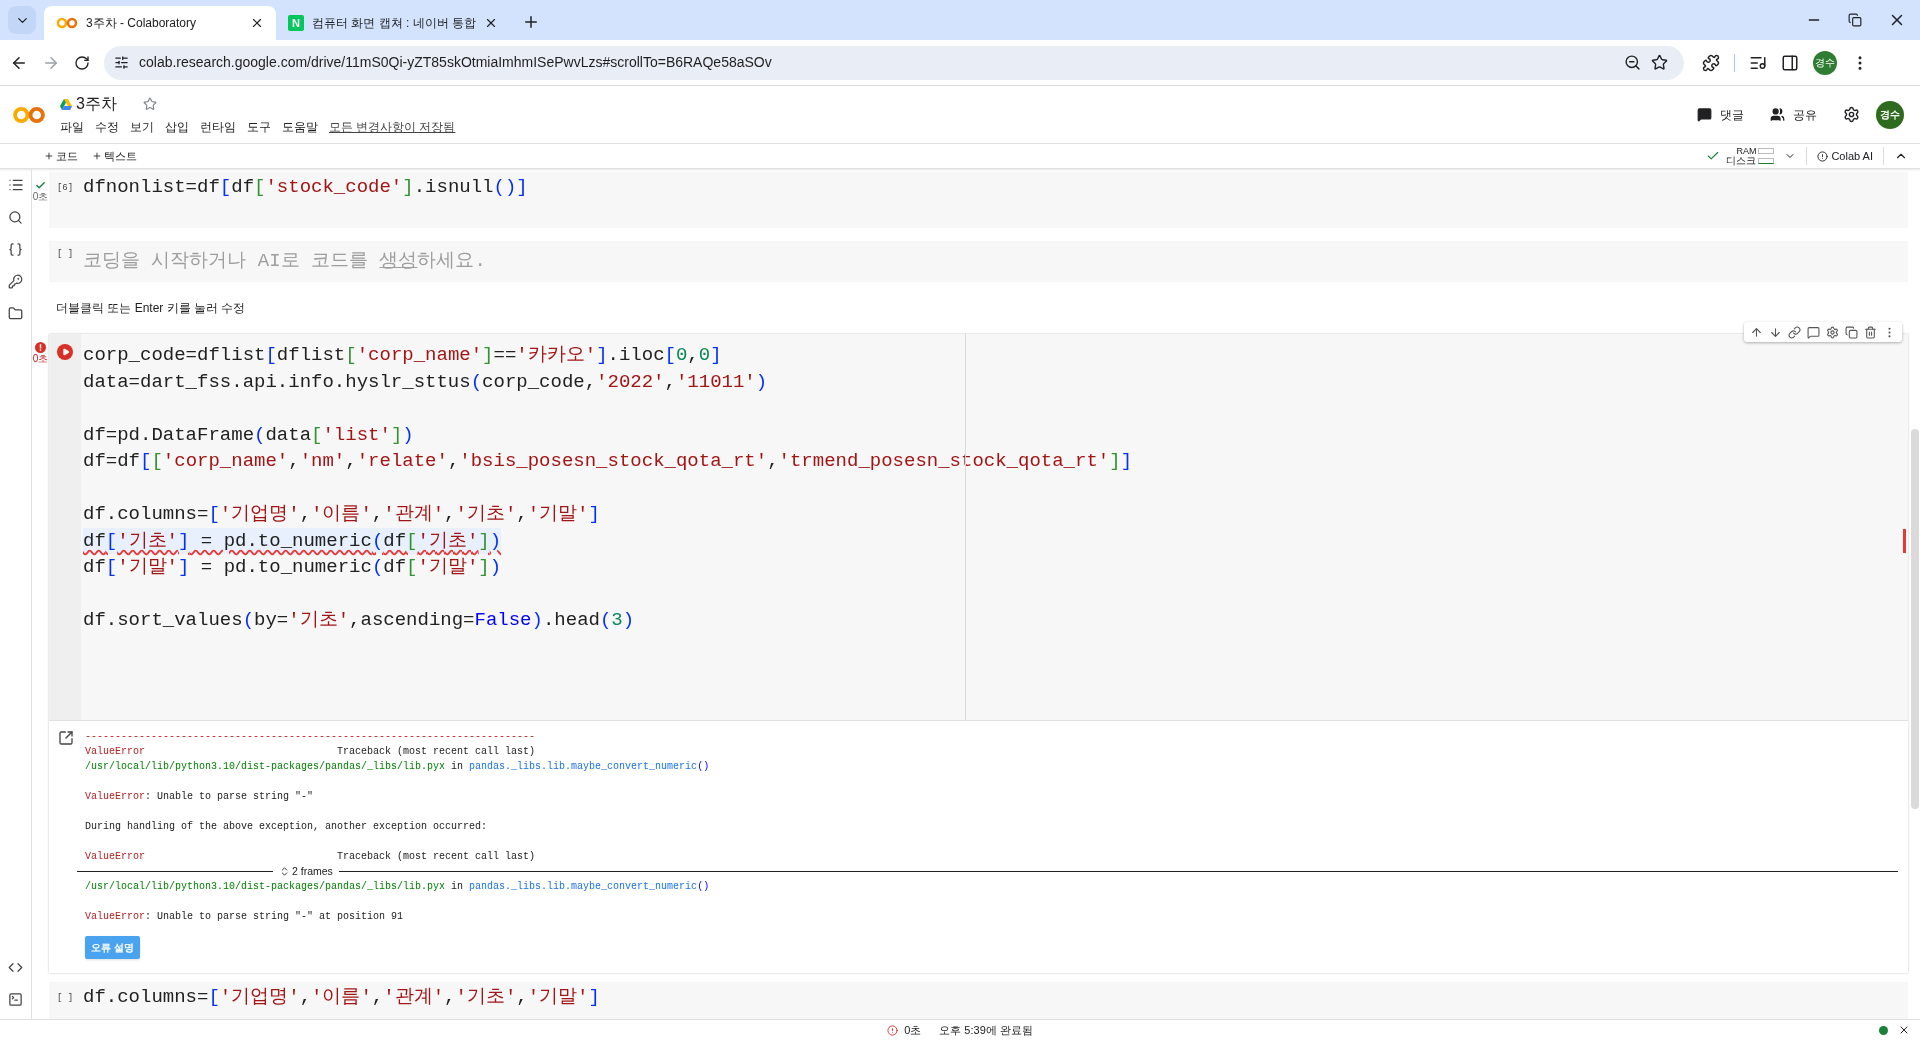 The height and width of the screenshot is (1040, 1920). What do you see at coordinates (402, 355) in the screenshot?
I see `code-line: corp_code=dflist[dflist['corp_name']=='카카오'].iloc[0,0]` at bounding box center [402, 355].